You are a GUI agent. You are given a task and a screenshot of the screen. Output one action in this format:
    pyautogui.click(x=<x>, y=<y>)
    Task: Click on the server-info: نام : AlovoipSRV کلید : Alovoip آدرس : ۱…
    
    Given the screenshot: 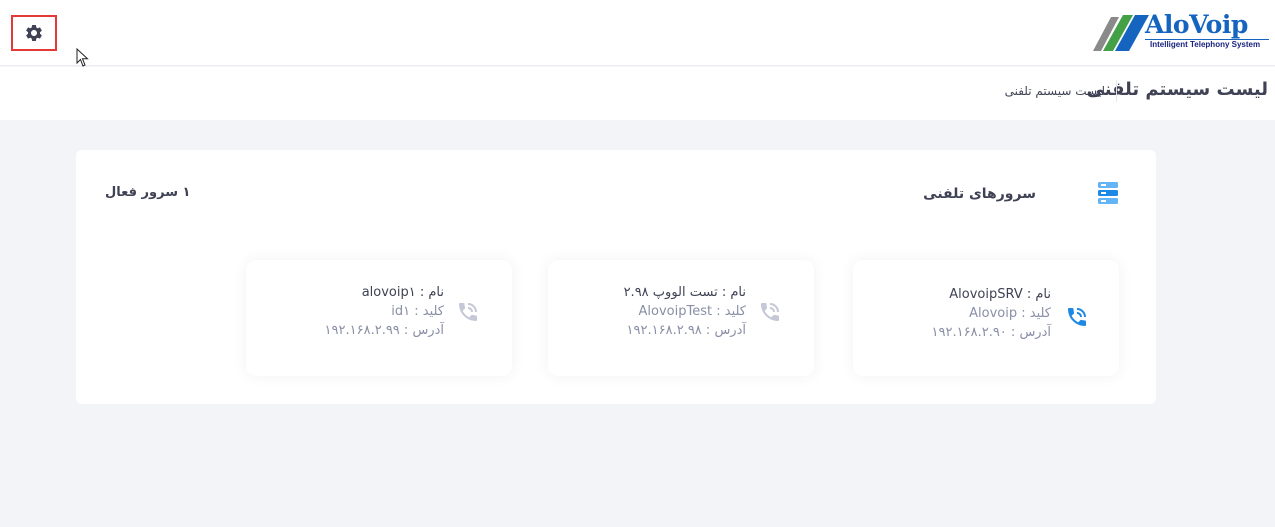 What is the action you would take?
    pyautogui.click(x=991, y=313)
    